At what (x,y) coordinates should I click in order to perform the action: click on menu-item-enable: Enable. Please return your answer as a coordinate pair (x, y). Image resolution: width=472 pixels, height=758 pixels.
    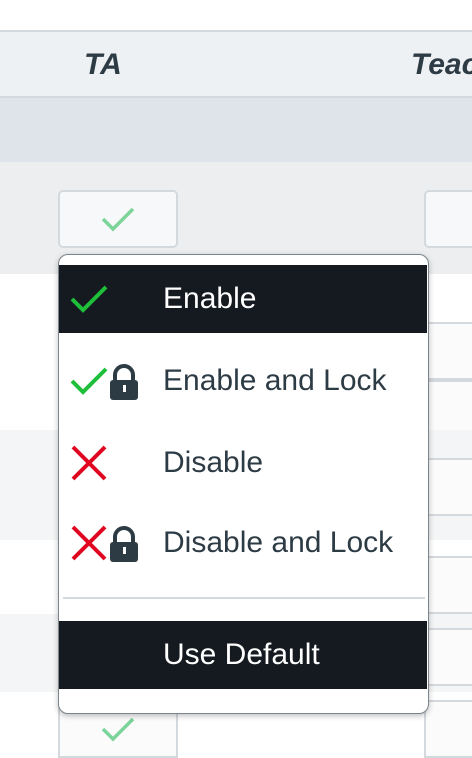
    Looking at the image, I should click on (243, 299).